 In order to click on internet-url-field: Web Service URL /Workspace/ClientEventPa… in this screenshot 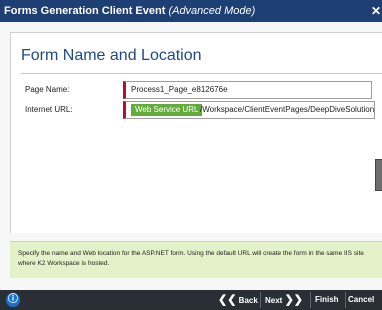, I will do `click(249, 110)`.